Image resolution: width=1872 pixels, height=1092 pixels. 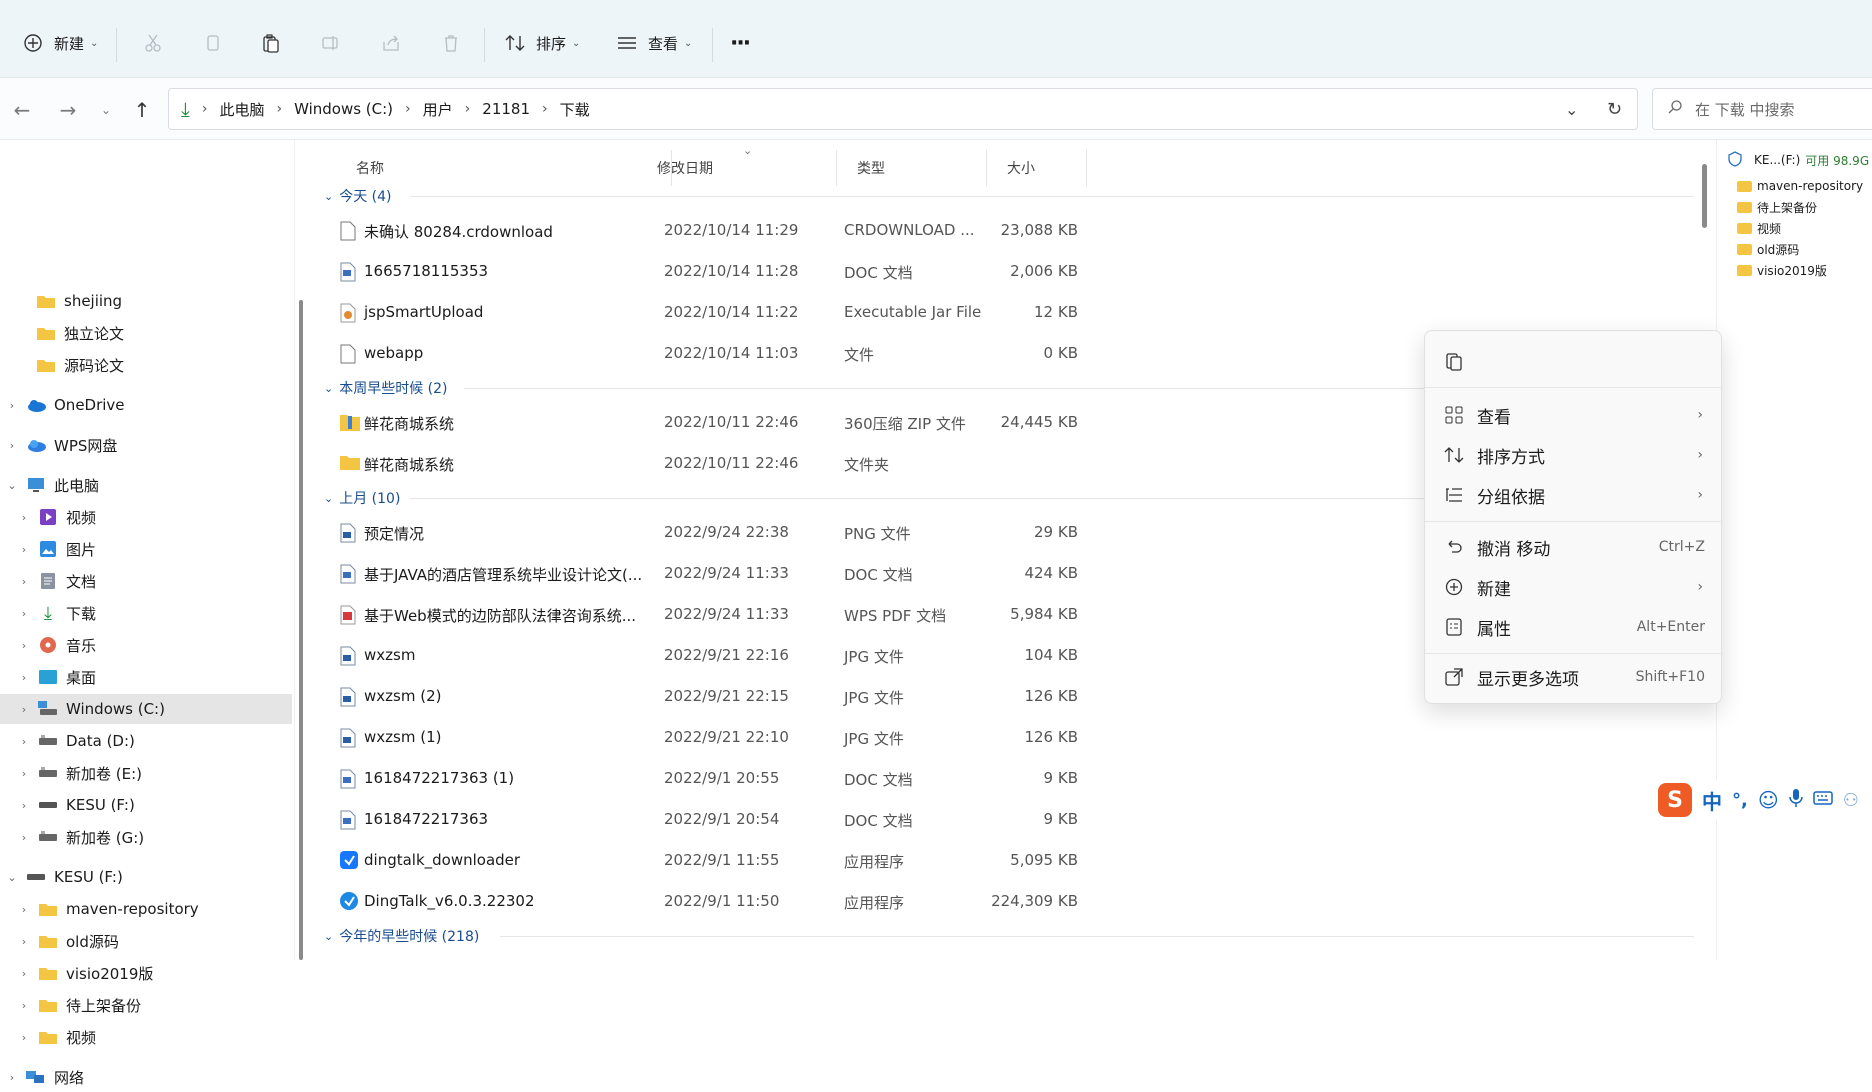 What do you see at coordinates (714, 697) in the screenshot?
I see `file-row: wxzsm (2) 2022/9/21 22:15 JPG 文件 126 KB` at bounding box center [714, 697].